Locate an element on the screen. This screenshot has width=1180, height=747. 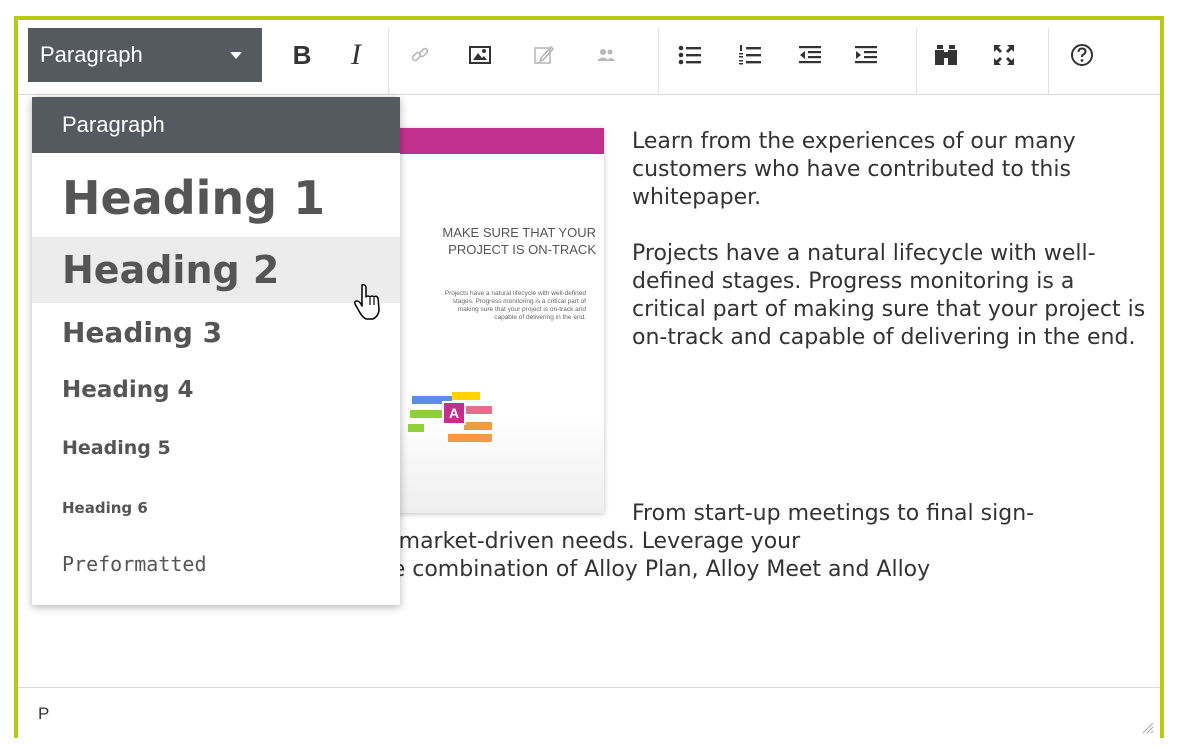
bold-button: B is located at coordinates (302, 55).